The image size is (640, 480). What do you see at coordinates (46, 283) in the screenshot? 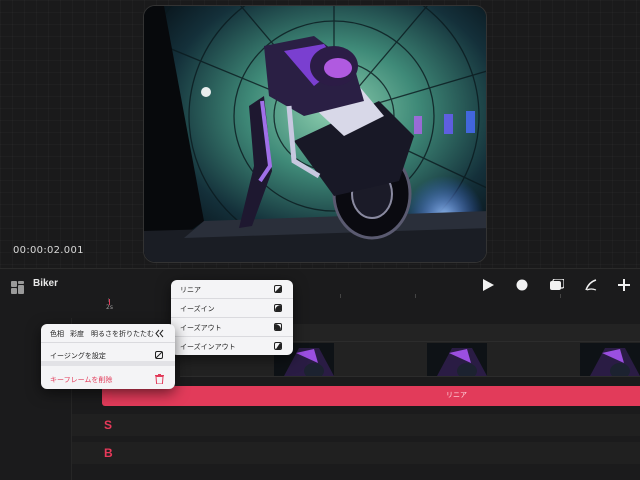
I see `project-title: Biker` at bounding box center [46, 283].